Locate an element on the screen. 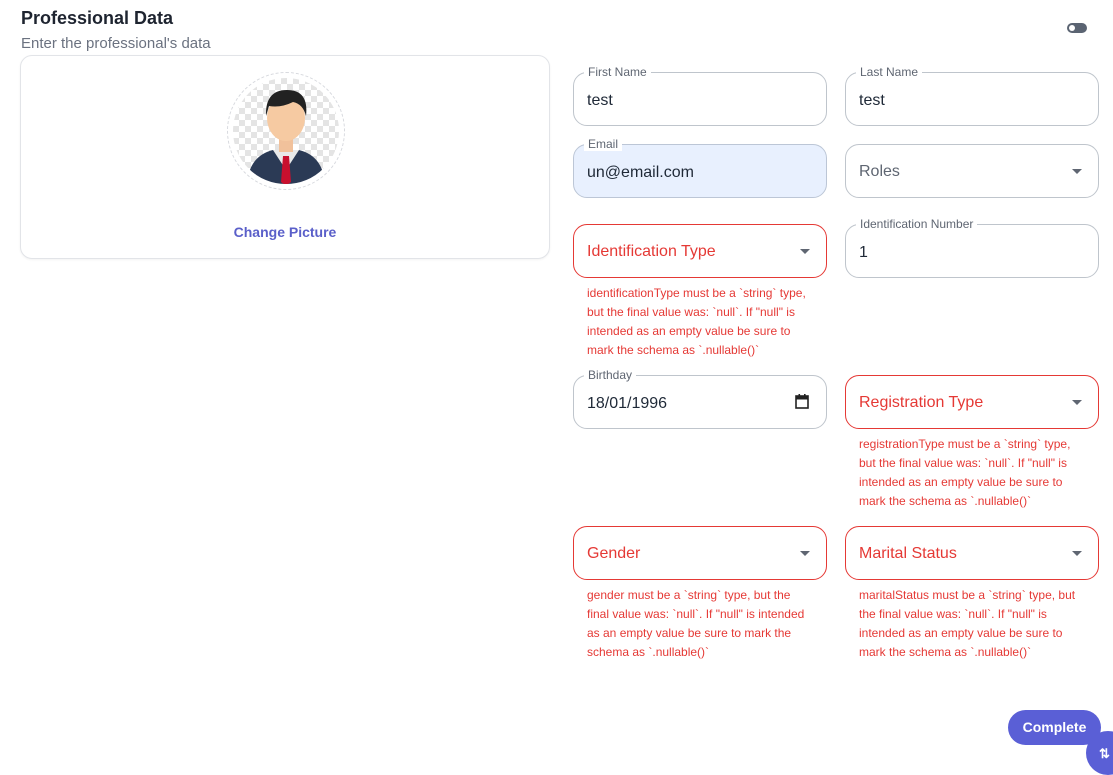  first-name-value: test is located at coordinates (600, 100).